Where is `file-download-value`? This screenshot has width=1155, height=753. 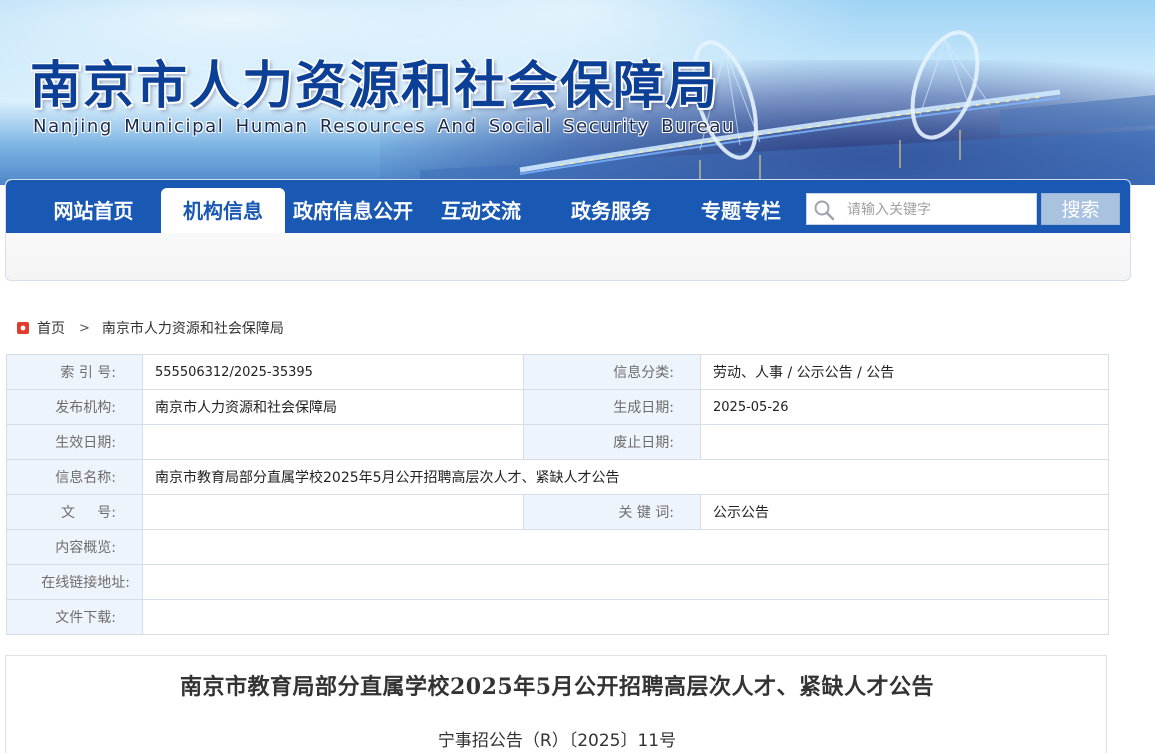 file-download-value is located at coordinates (625, 617).